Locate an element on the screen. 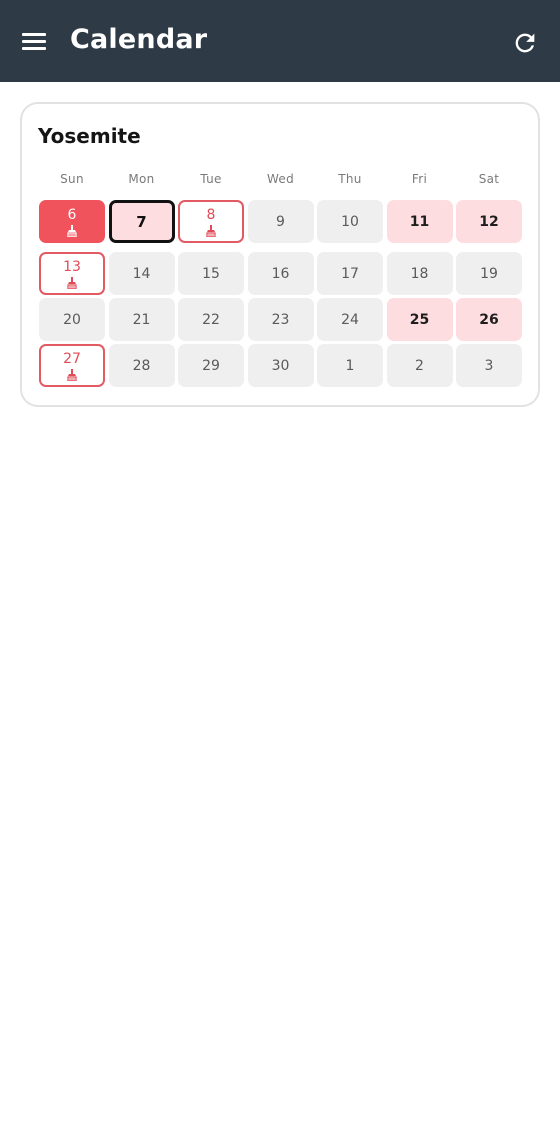  weekday-label-tue: Tue is located at coordinates (211, 179).